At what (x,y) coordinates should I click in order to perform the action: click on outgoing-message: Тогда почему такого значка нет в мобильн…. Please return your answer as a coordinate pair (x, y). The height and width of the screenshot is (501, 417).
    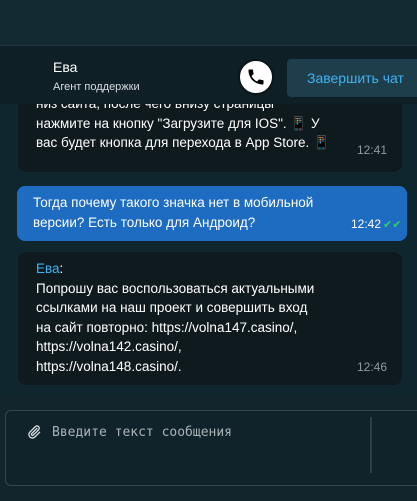
    Looking at the image, I should click on (212, 213).